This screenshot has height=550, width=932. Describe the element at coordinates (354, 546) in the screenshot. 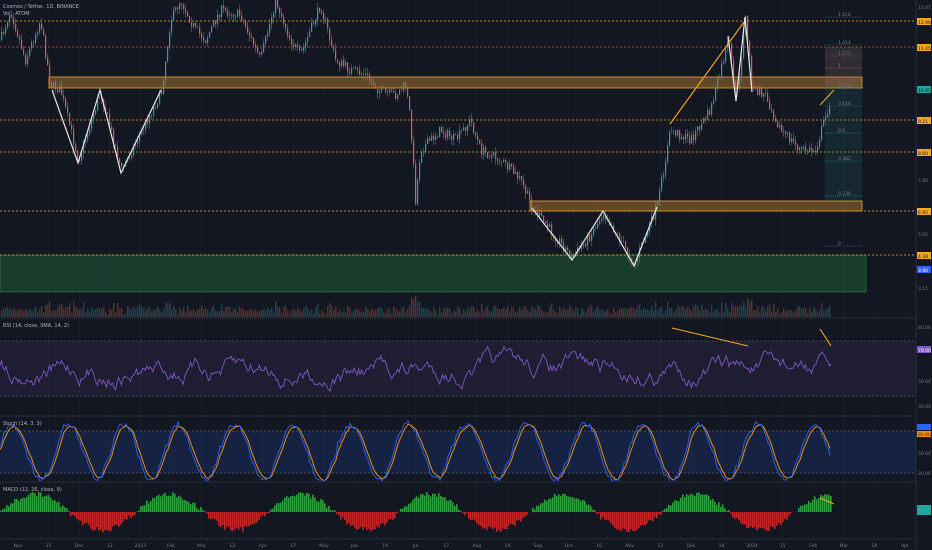

I see `time-tick: Jun` at that location.